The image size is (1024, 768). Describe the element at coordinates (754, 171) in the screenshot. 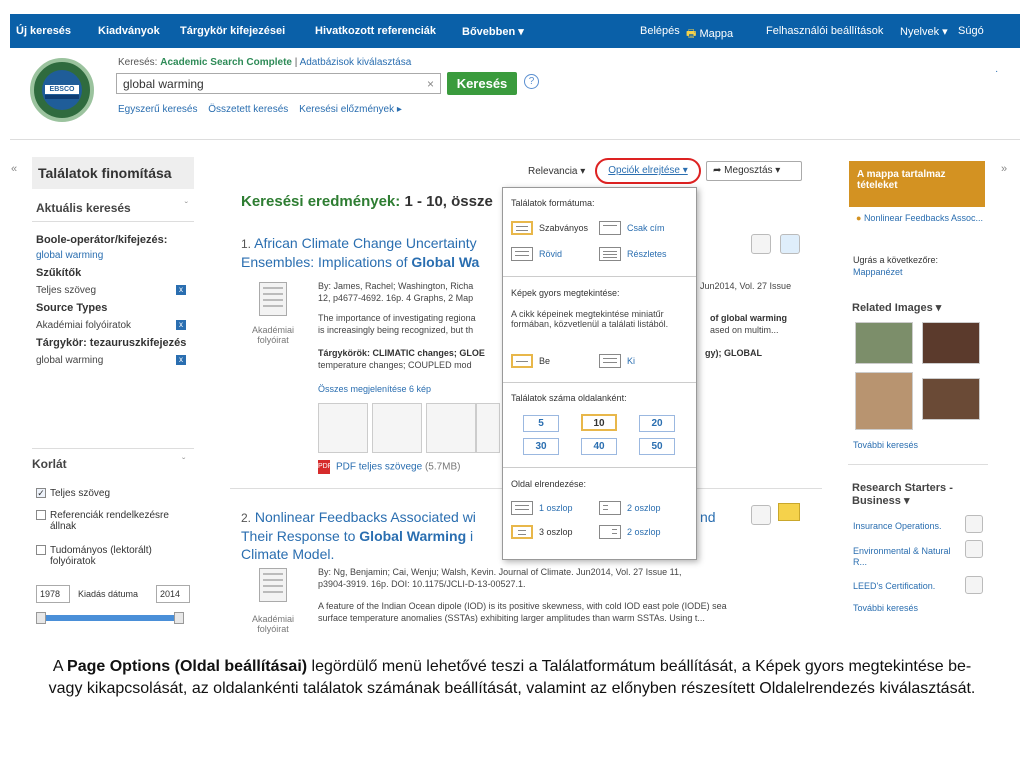

I see `share-button: ➦ Megosztás ▾` at that location.